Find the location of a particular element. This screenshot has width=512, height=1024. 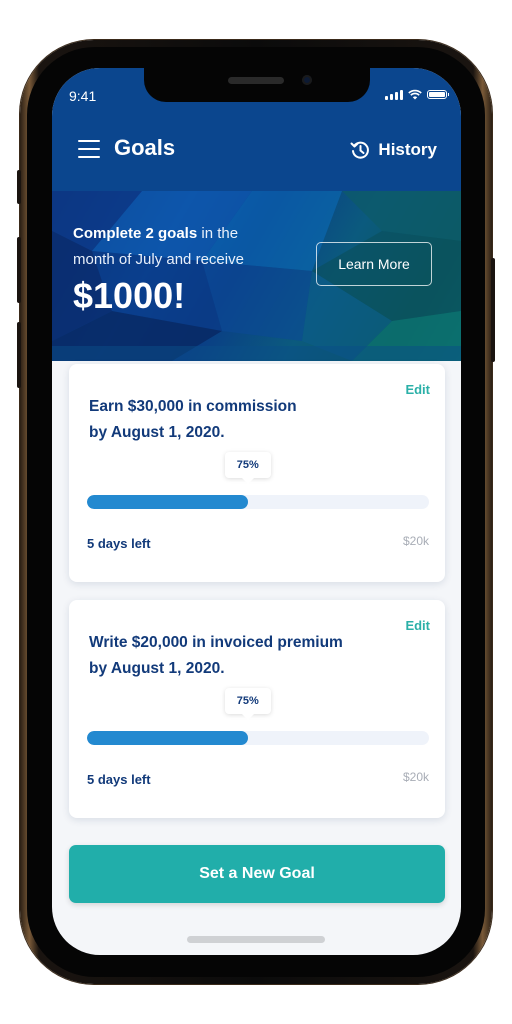

banner-message-bold: Complete 2 goals is located at coordinates (135, 233).